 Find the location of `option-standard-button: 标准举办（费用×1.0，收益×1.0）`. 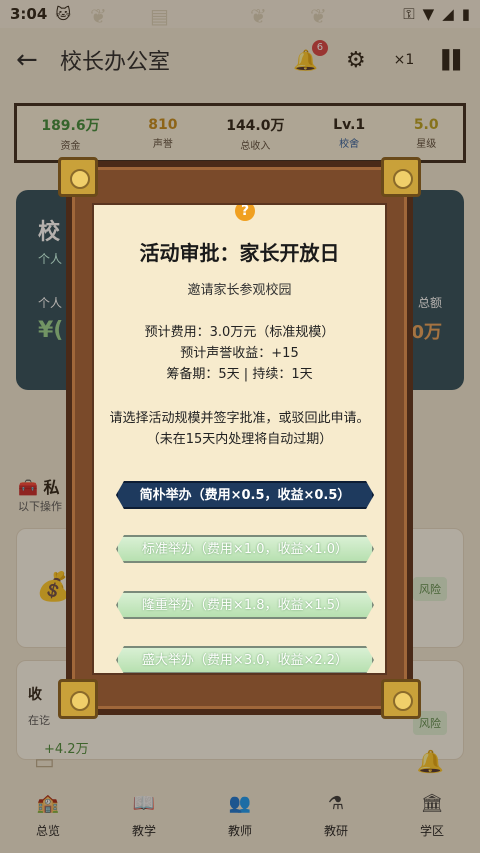

option-standard-button: 标准举办（费用×1.0，收益×1.0） is located at coordinates (245, 549).